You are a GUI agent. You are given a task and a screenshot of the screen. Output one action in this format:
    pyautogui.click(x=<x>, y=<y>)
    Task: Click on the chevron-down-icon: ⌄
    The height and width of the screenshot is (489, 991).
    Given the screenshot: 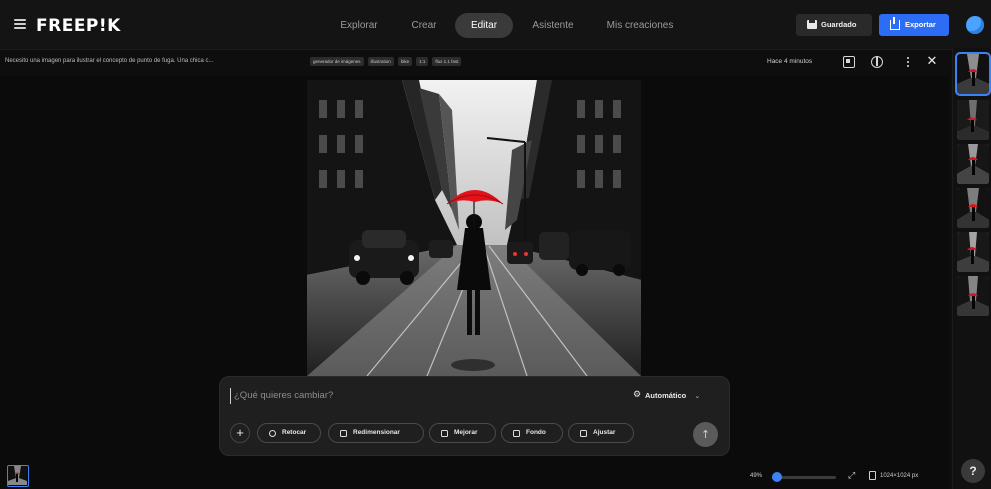 What is the action you would take?
    pyautogui.click(x=697, y=396)
    